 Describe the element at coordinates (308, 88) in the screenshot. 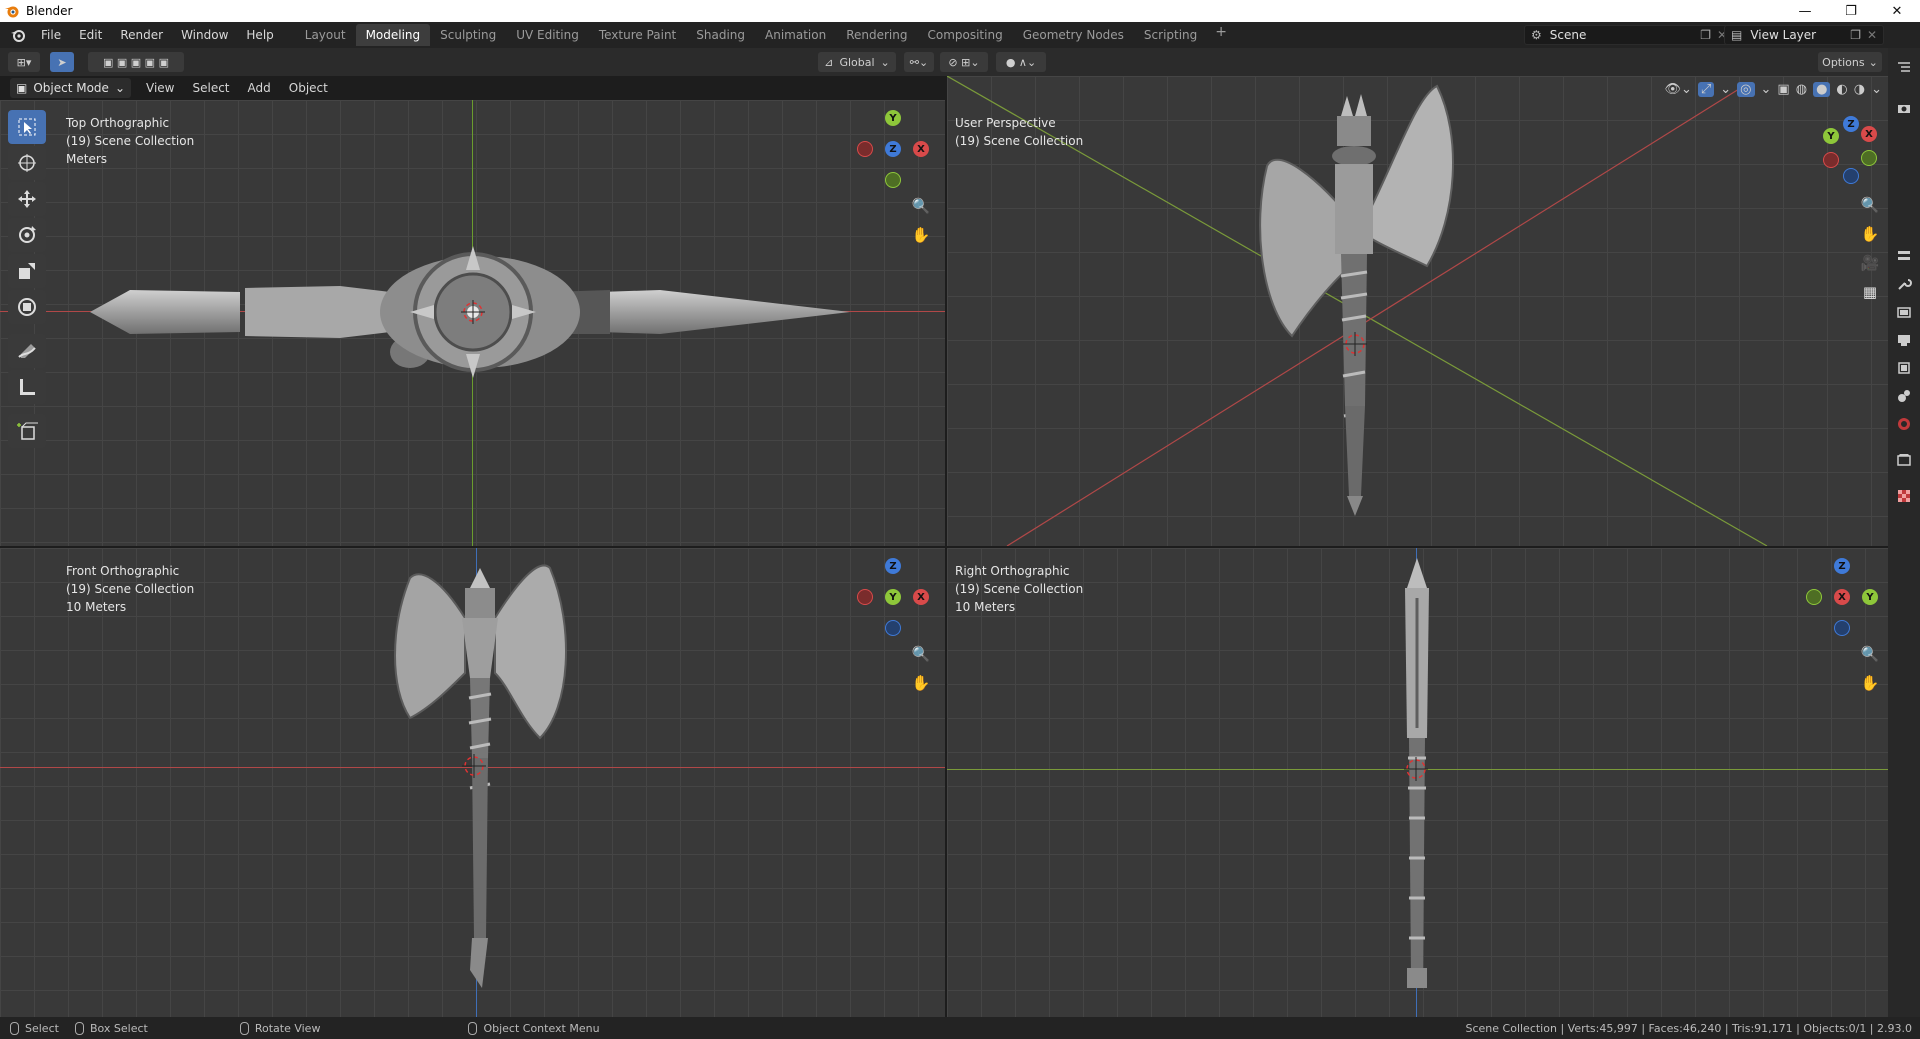

I see `menu-object: Object` at that location.